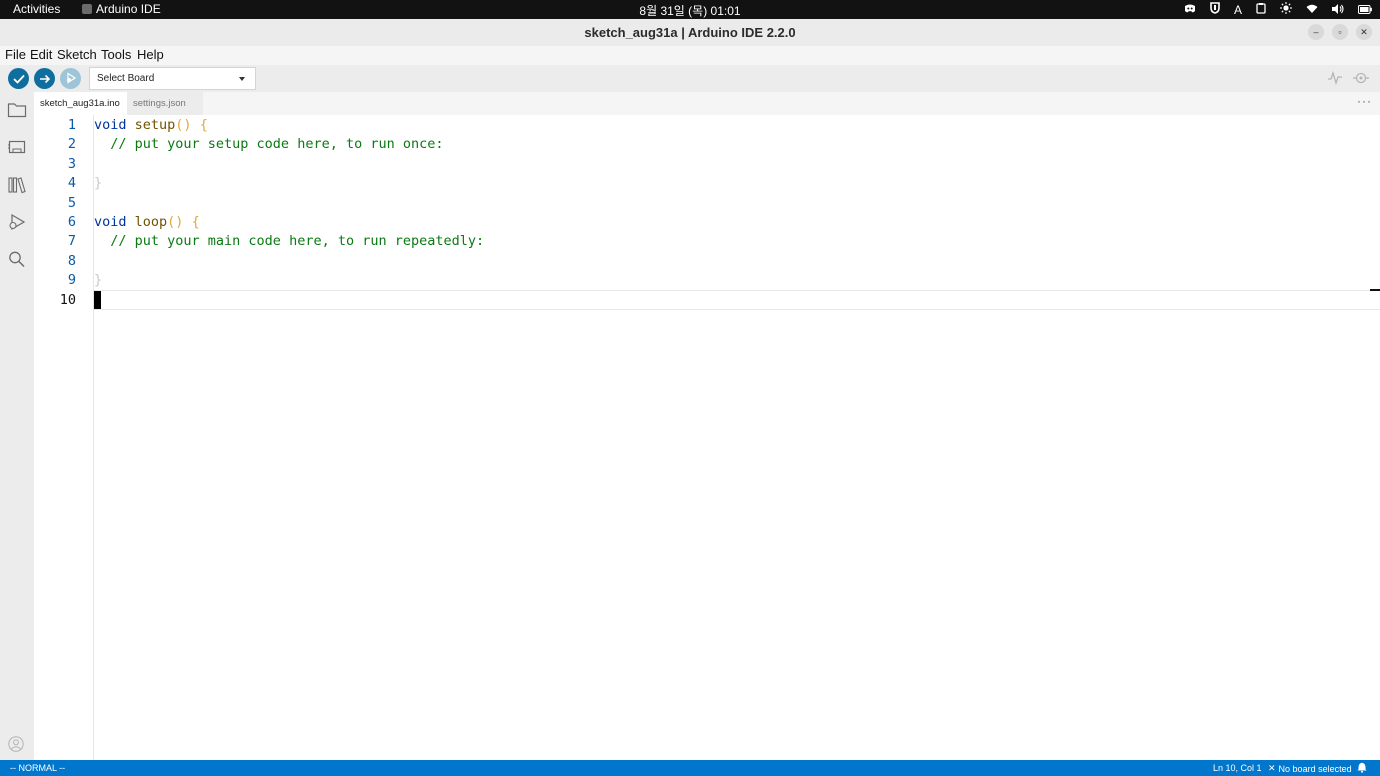 This screenshot has height=776, width=1380. What do you see at coordinates (126, 78) in the screenshot?
I see `board-selector-label: Select Board` at bounding box center [126, 78].